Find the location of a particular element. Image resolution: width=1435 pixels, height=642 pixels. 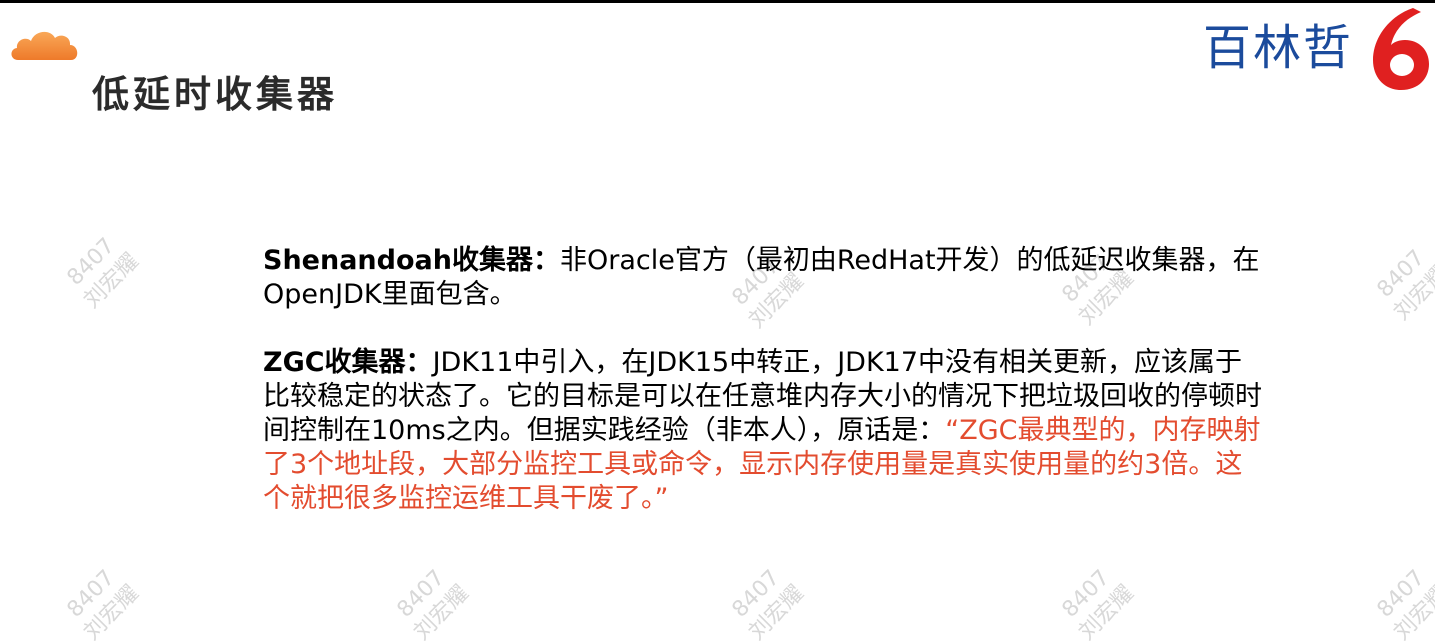

cloud-logo-icon is located at coordinates (44, 45).